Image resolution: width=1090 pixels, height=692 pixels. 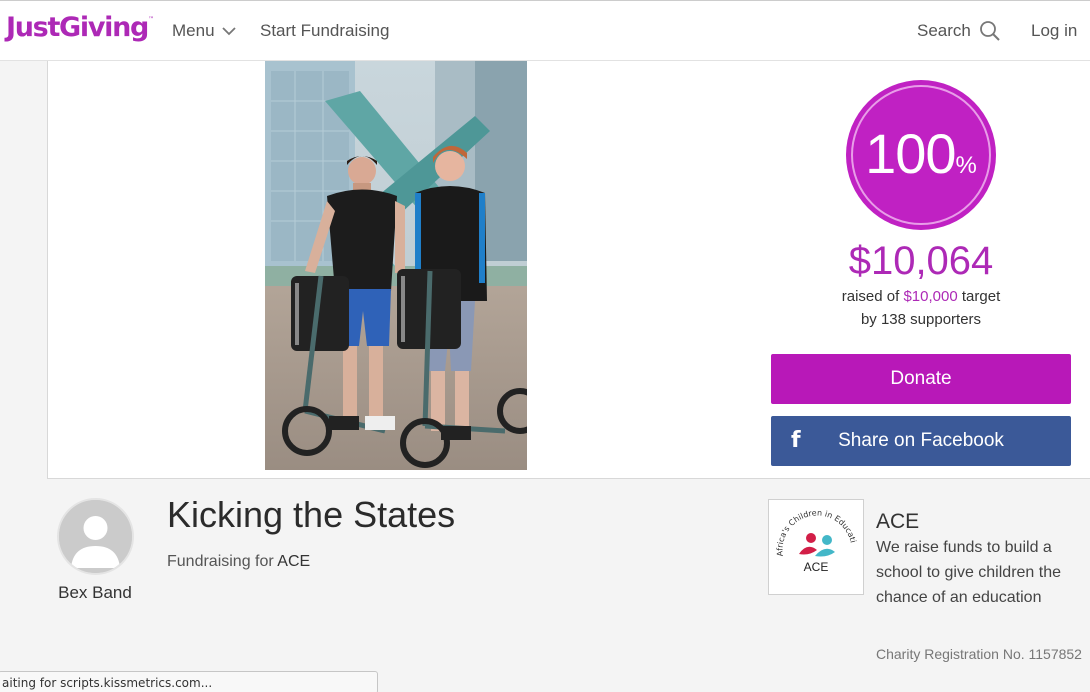 What do you see at coordinates (239, 561) in the screenshot?
I see `fundraising-for: Fundraising for ACE` at bounding box center [239, 561].